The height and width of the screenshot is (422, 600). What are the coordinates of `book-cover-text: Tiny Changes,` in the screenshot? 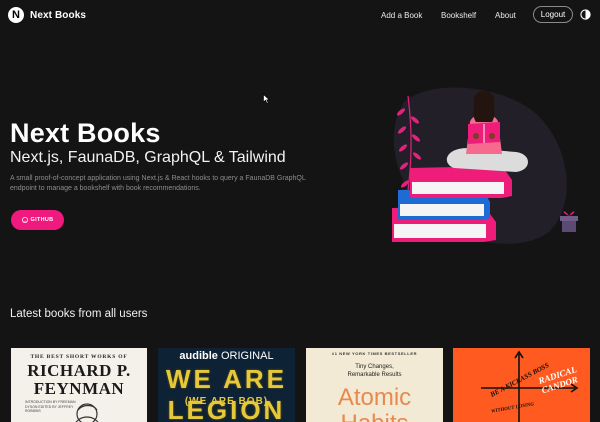 It's located at (374, 367).